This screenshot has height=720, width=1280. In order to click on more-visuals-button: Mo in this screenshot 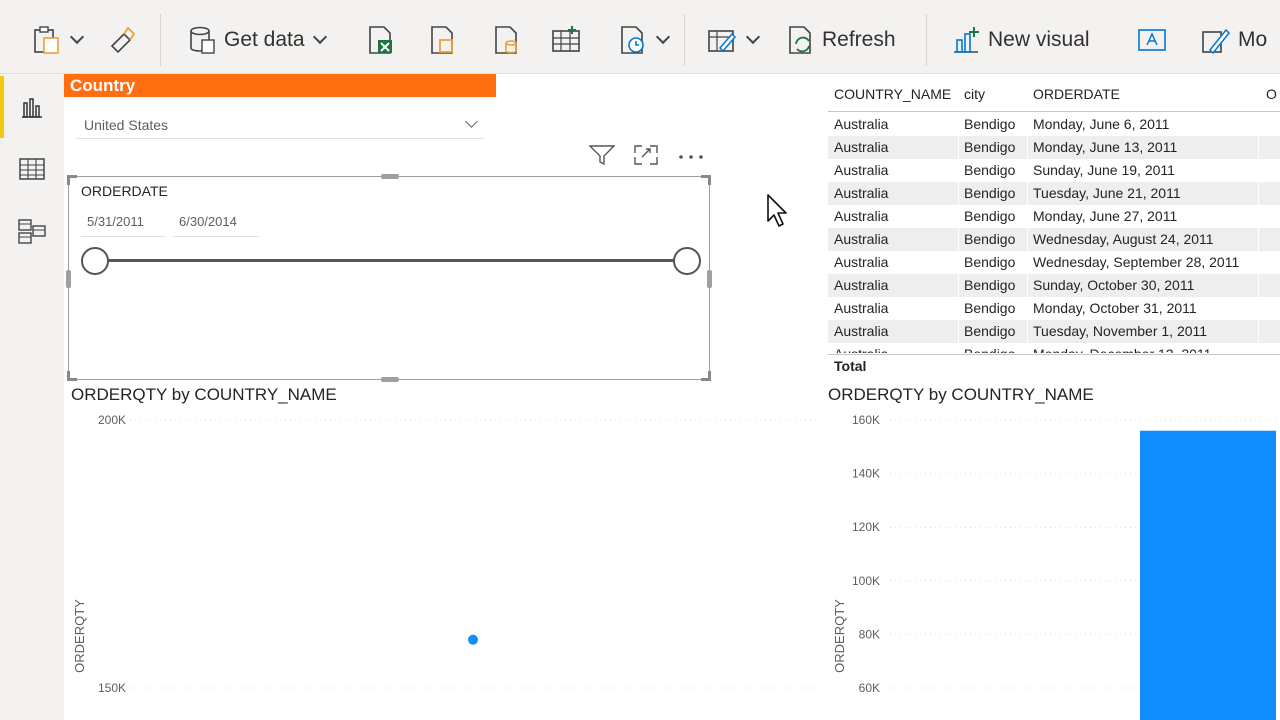, I will do `click(1233, 40)`.